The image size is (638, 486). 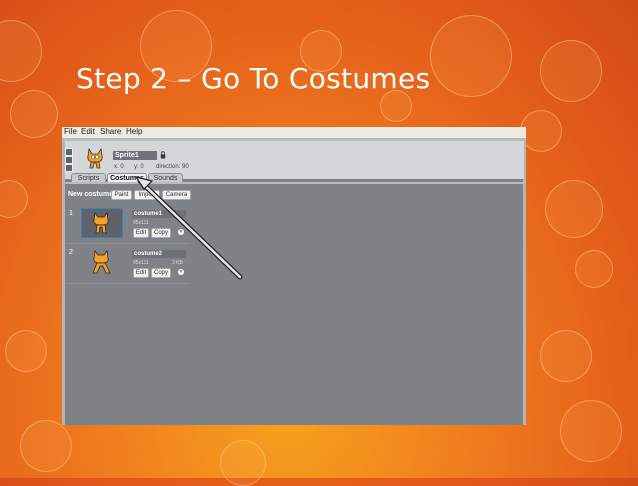 I want to click on slide-title: Step 2 – Go To Costumes, so click(x=253, y=78).